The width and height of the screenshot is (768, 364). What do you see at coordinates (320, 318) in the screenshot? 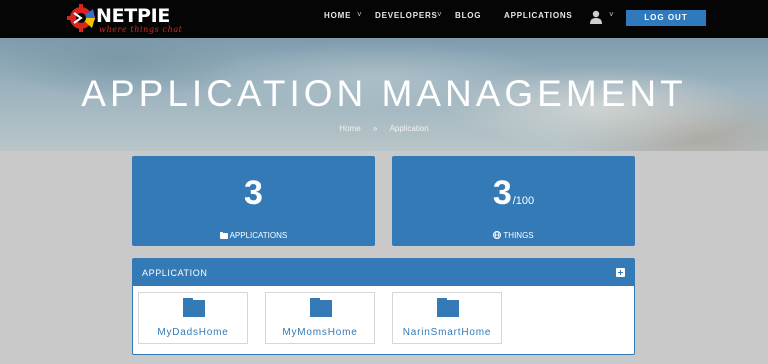
I see `app-tile-mymomshome: MyMomsHome` at bounding box center [320, 318].